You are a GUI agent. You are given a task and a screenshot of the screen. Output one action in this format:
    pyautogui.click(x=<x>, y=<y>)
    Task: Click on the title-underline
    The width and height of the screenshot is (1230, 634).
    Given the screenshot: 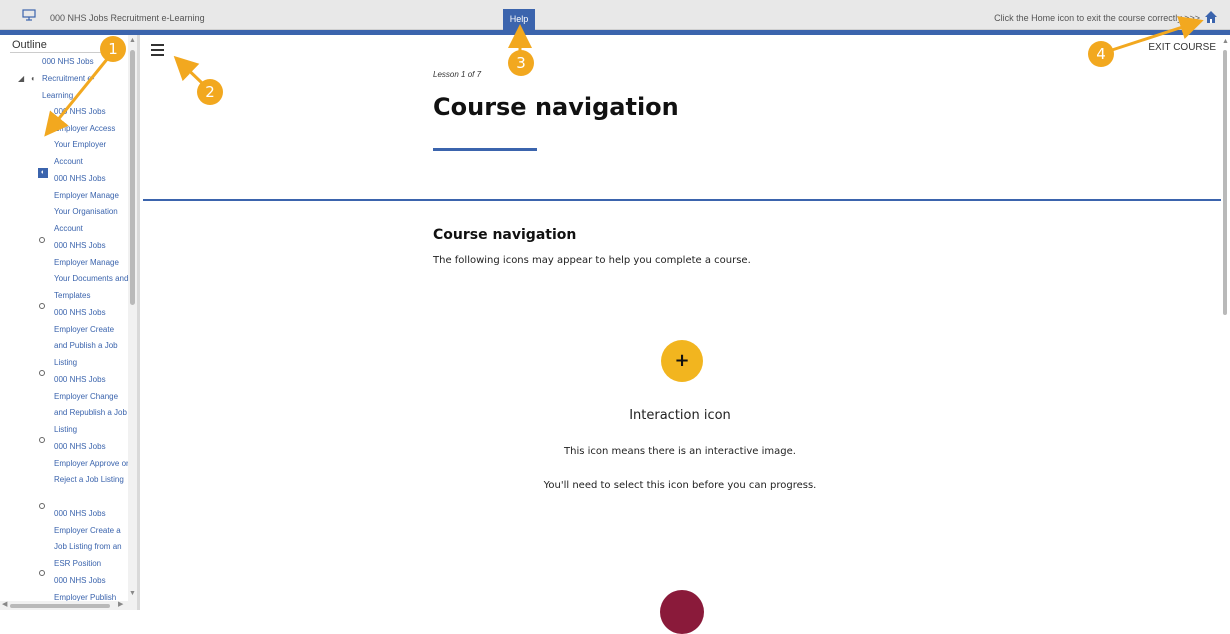 What is the action you would take?
    pyautogui.click(x=485, y=149)
    